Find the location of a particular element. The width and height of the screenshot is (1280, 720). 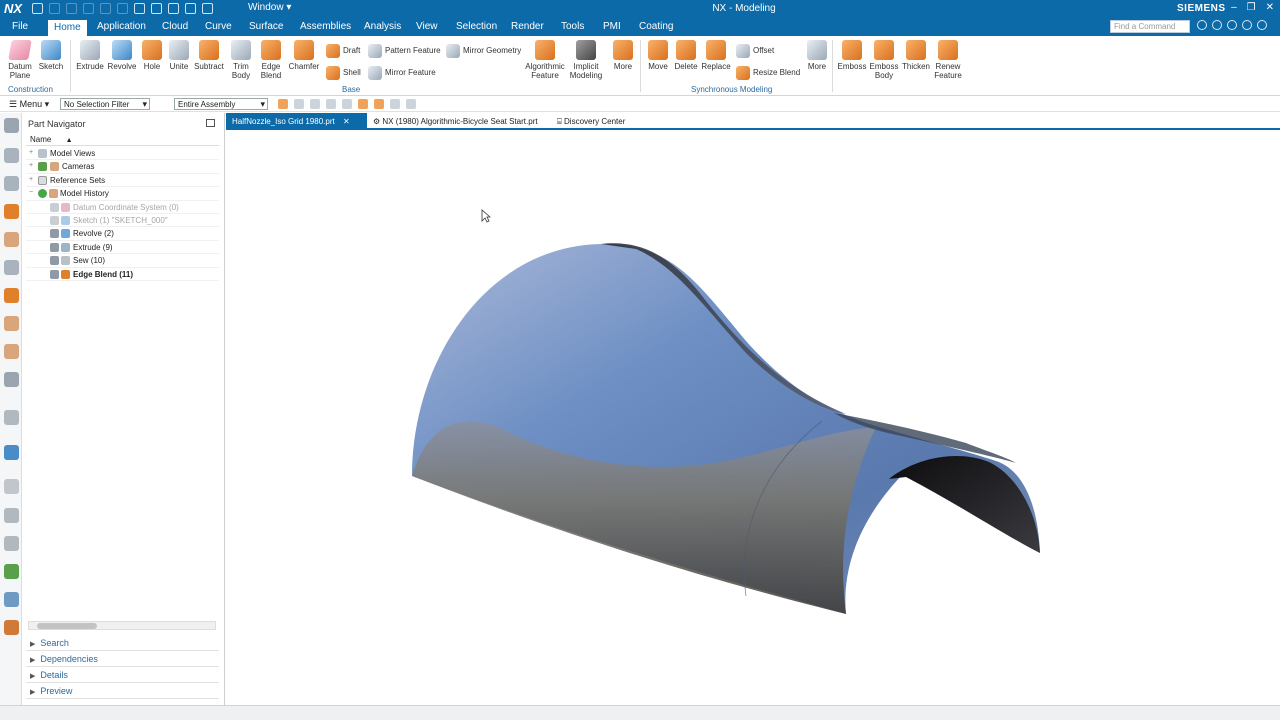

delete-button: Delete is located at coordinates (686, 55).